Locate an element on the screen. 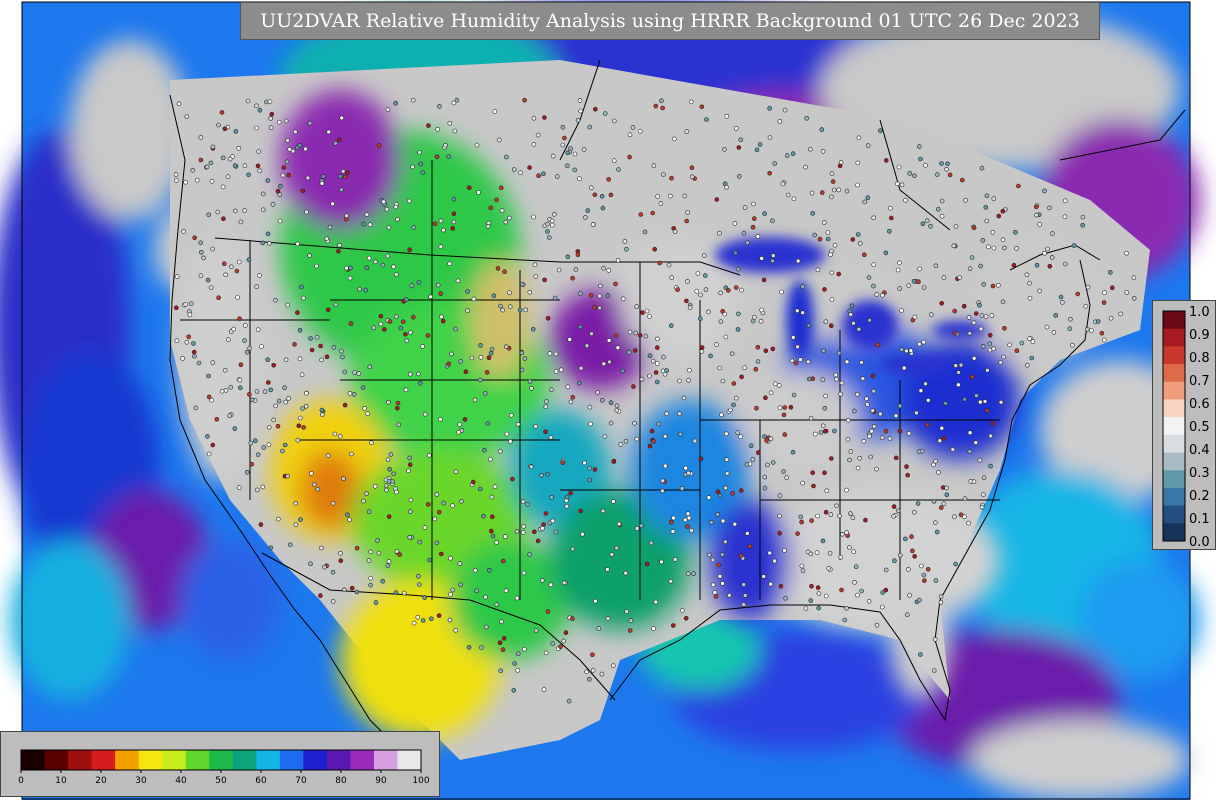 Image resolution: width=1216 pixels, height=802 pixels. colorbar-tick-label: 80 is located at coordinates (341, 781).